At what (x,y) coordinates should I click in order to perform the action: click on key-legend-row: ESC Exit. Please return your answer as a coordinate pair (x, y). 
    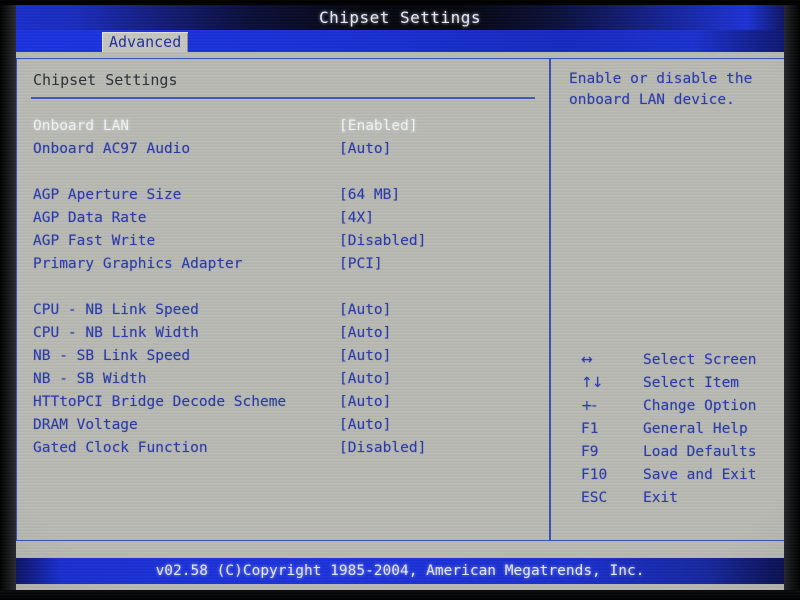
    Looking at the image, I should click on (668, 498).